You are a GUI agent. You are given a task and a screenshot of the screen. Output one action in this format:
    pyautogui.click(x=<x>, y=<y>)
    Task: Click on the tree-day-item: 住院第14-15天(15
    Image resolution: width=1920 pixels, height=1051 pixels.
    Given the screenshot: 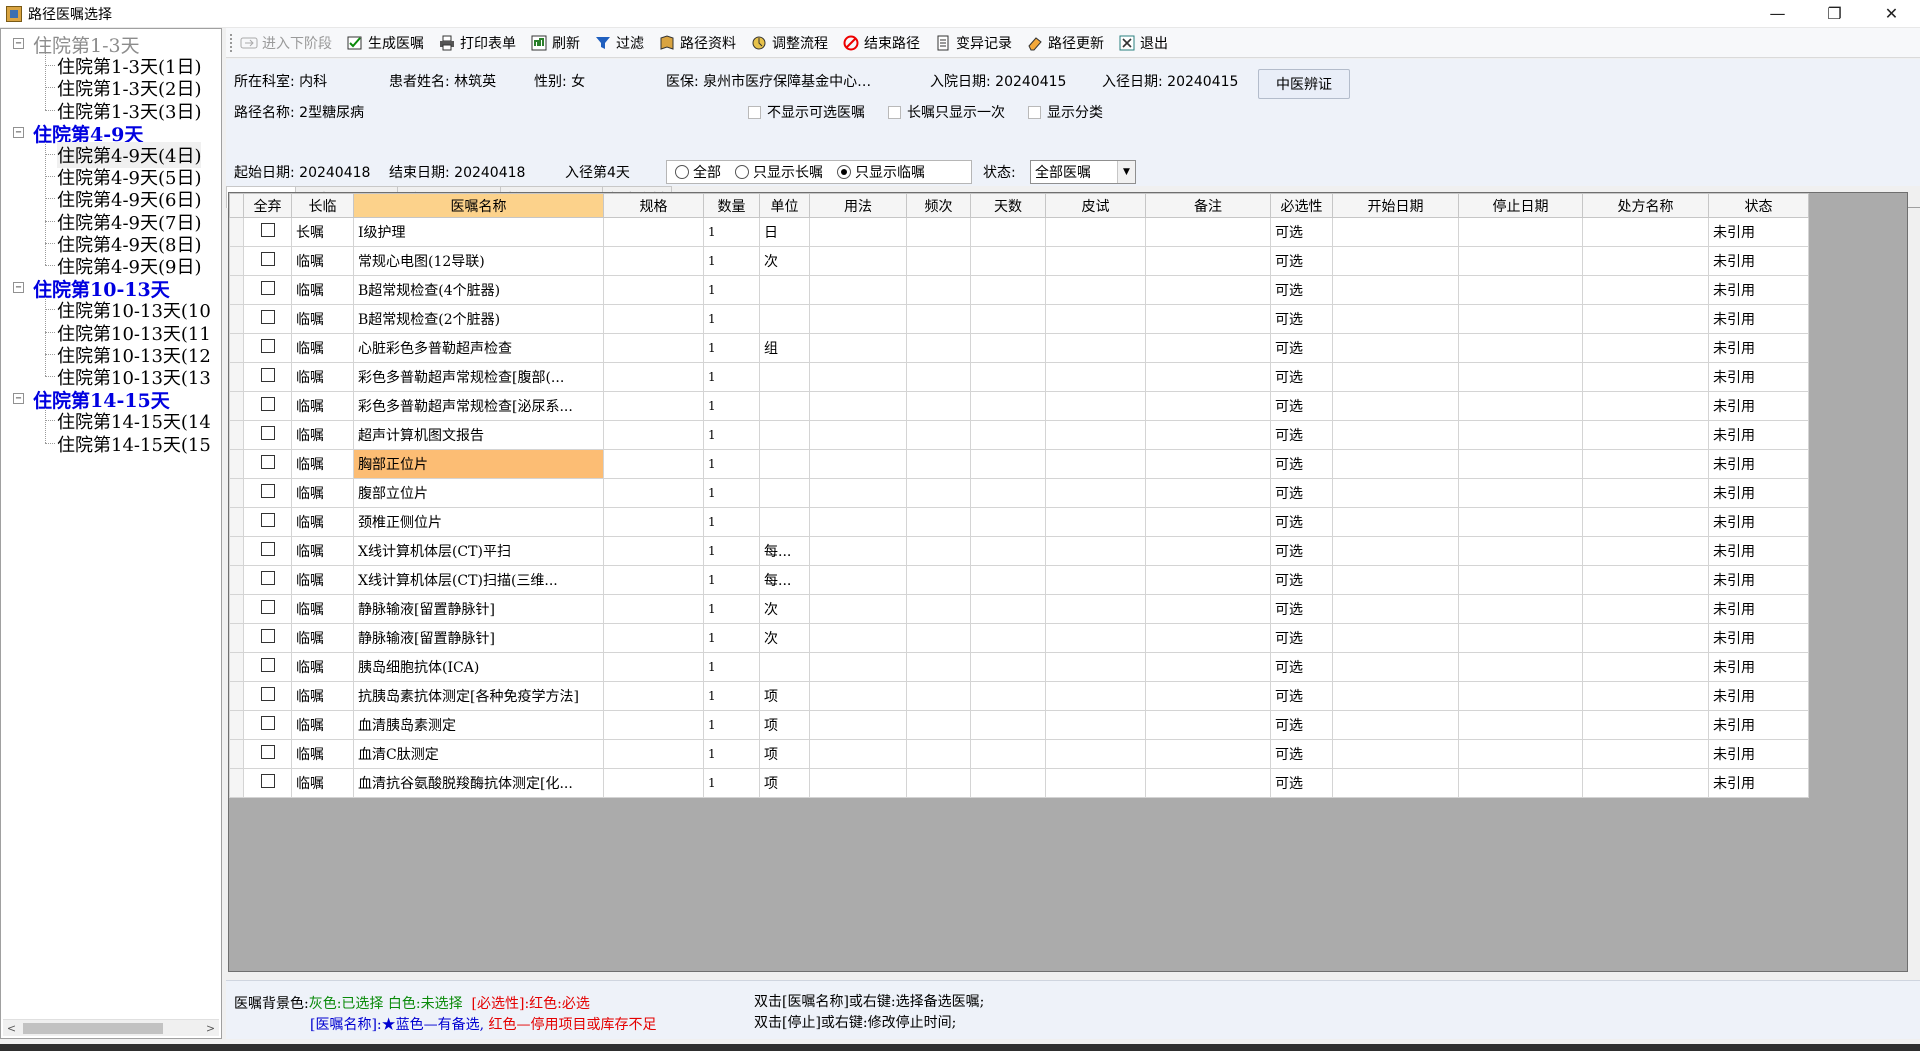 What is the action you would take?
    pyautogui.click(x=134, y=444)
    